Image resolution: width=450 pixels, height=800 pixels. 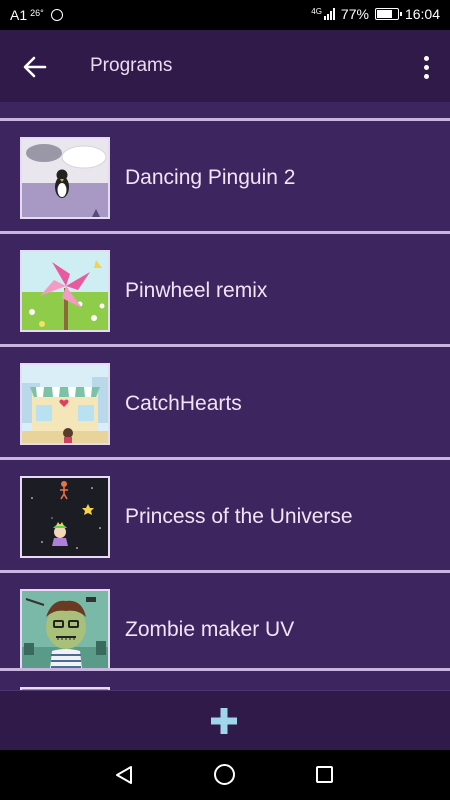 I want to click on carrier-label: A1, so click(x=19, y=15).